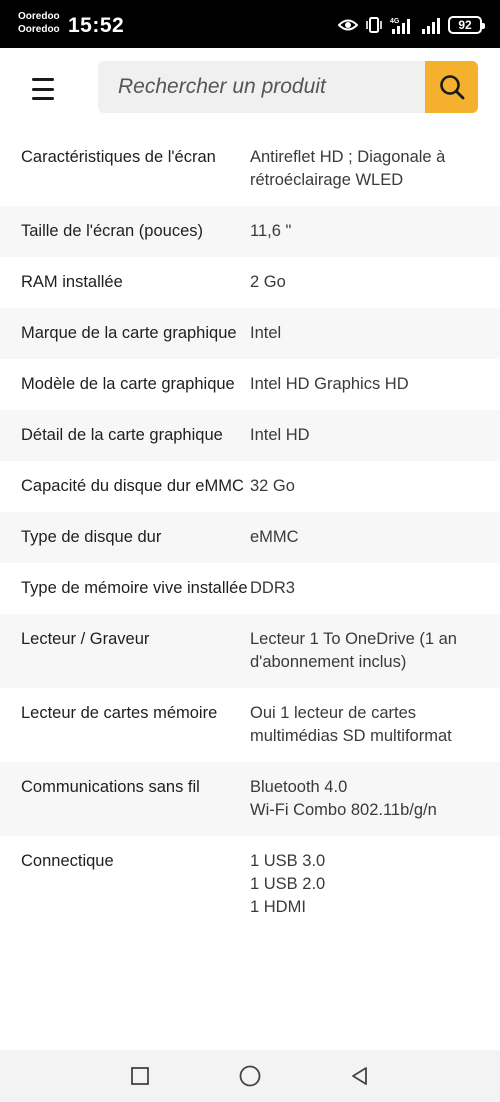 This screenshot has width=500, height=1102. I want to click on vibrate-icon, so click(374, 25).